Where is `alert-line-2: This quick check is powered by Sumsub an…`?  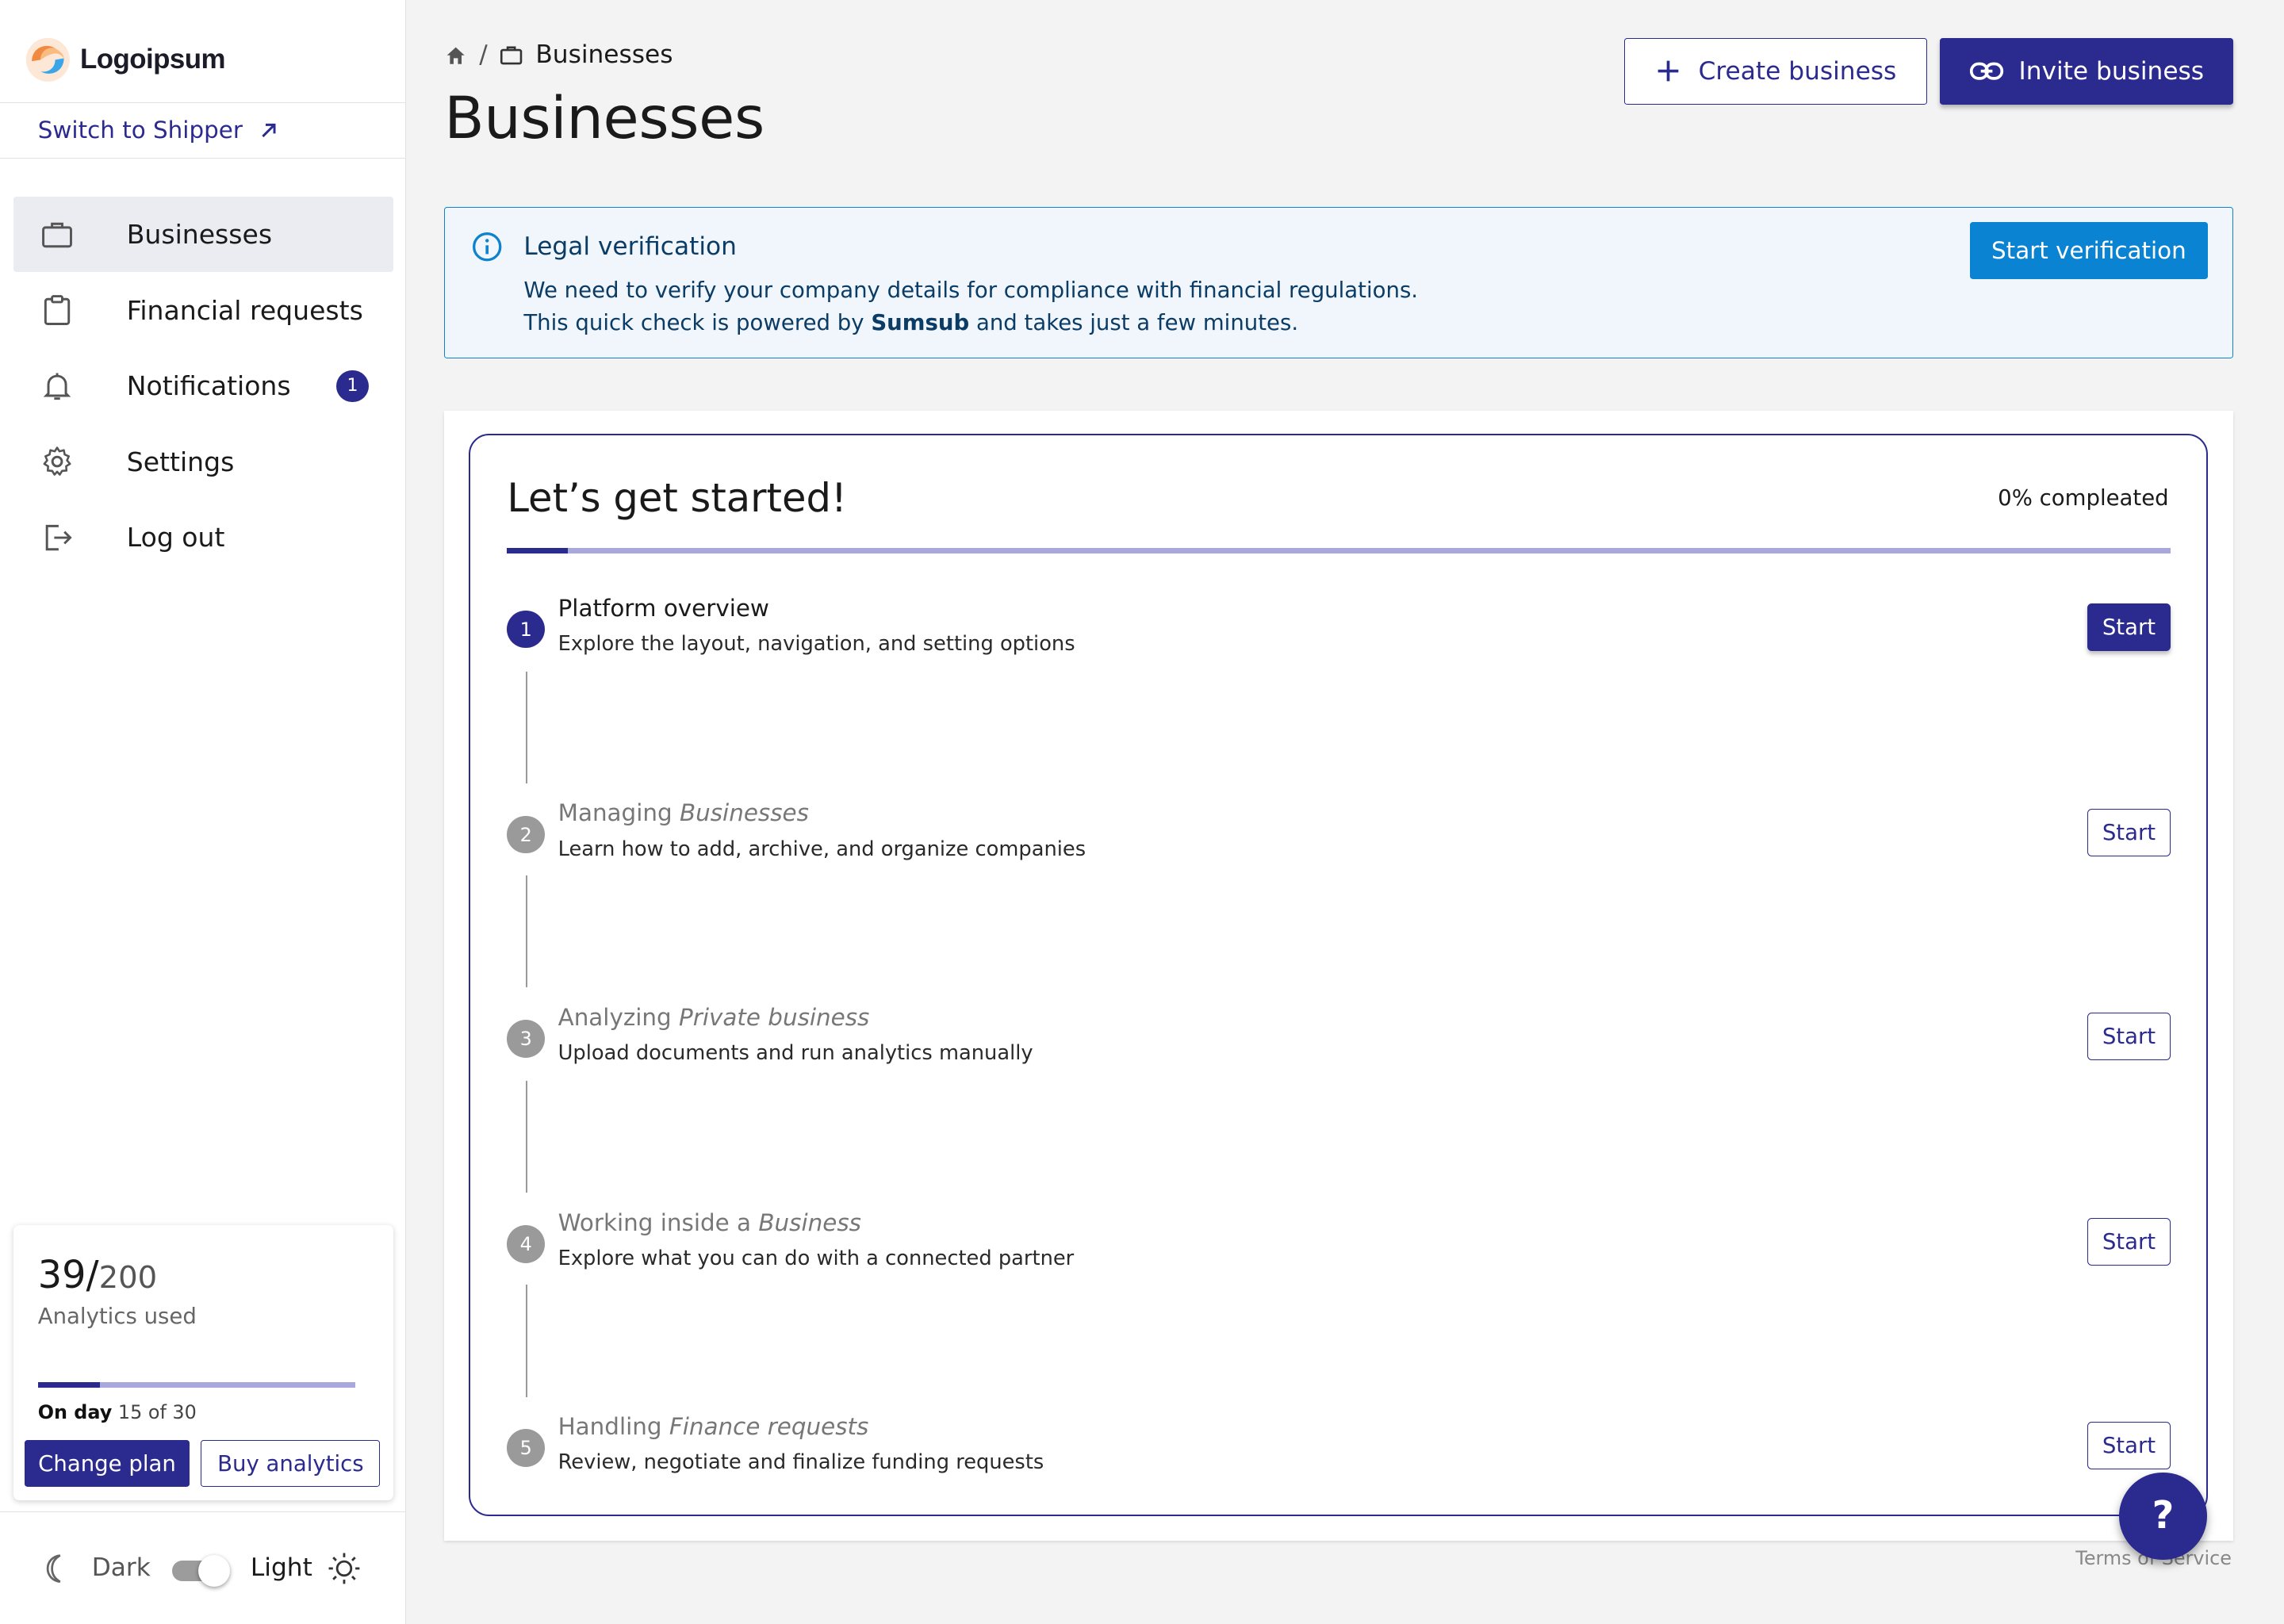 alert-line-2: This quick check is powered by Sumsub an… is located at coordinates (970, 323).